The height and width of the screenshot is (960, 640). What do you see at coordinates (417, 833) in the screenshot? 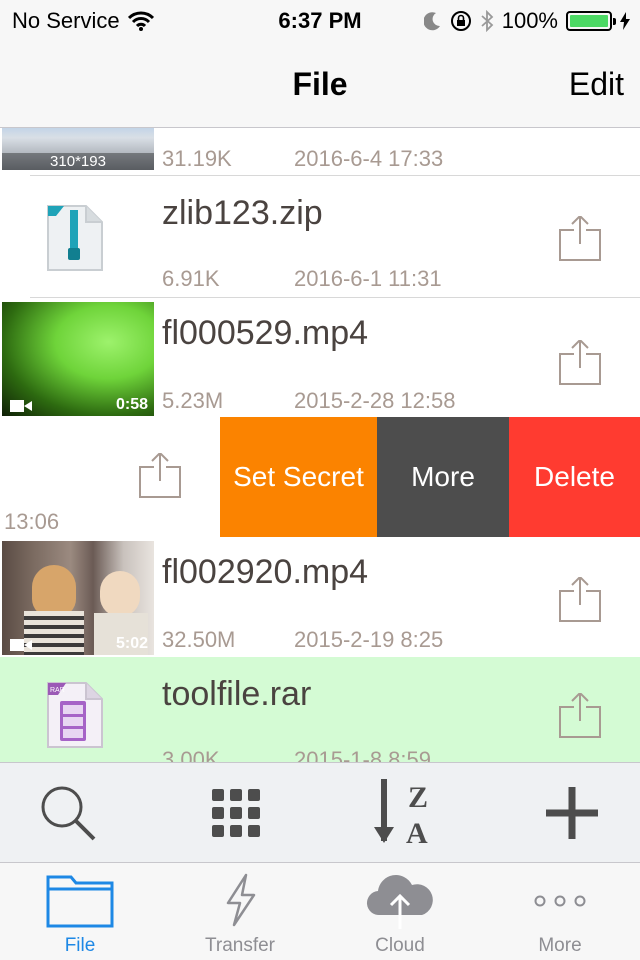
I see `svg-text: A` at bounding box center [417, 833].